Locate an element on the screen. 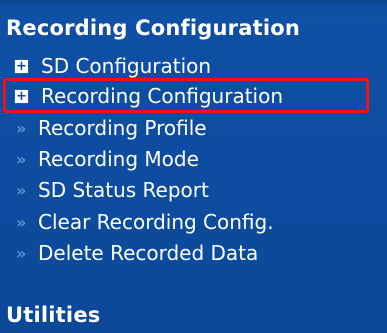  menu-item-label: SD Configuration is located at coordinates (126, 66).